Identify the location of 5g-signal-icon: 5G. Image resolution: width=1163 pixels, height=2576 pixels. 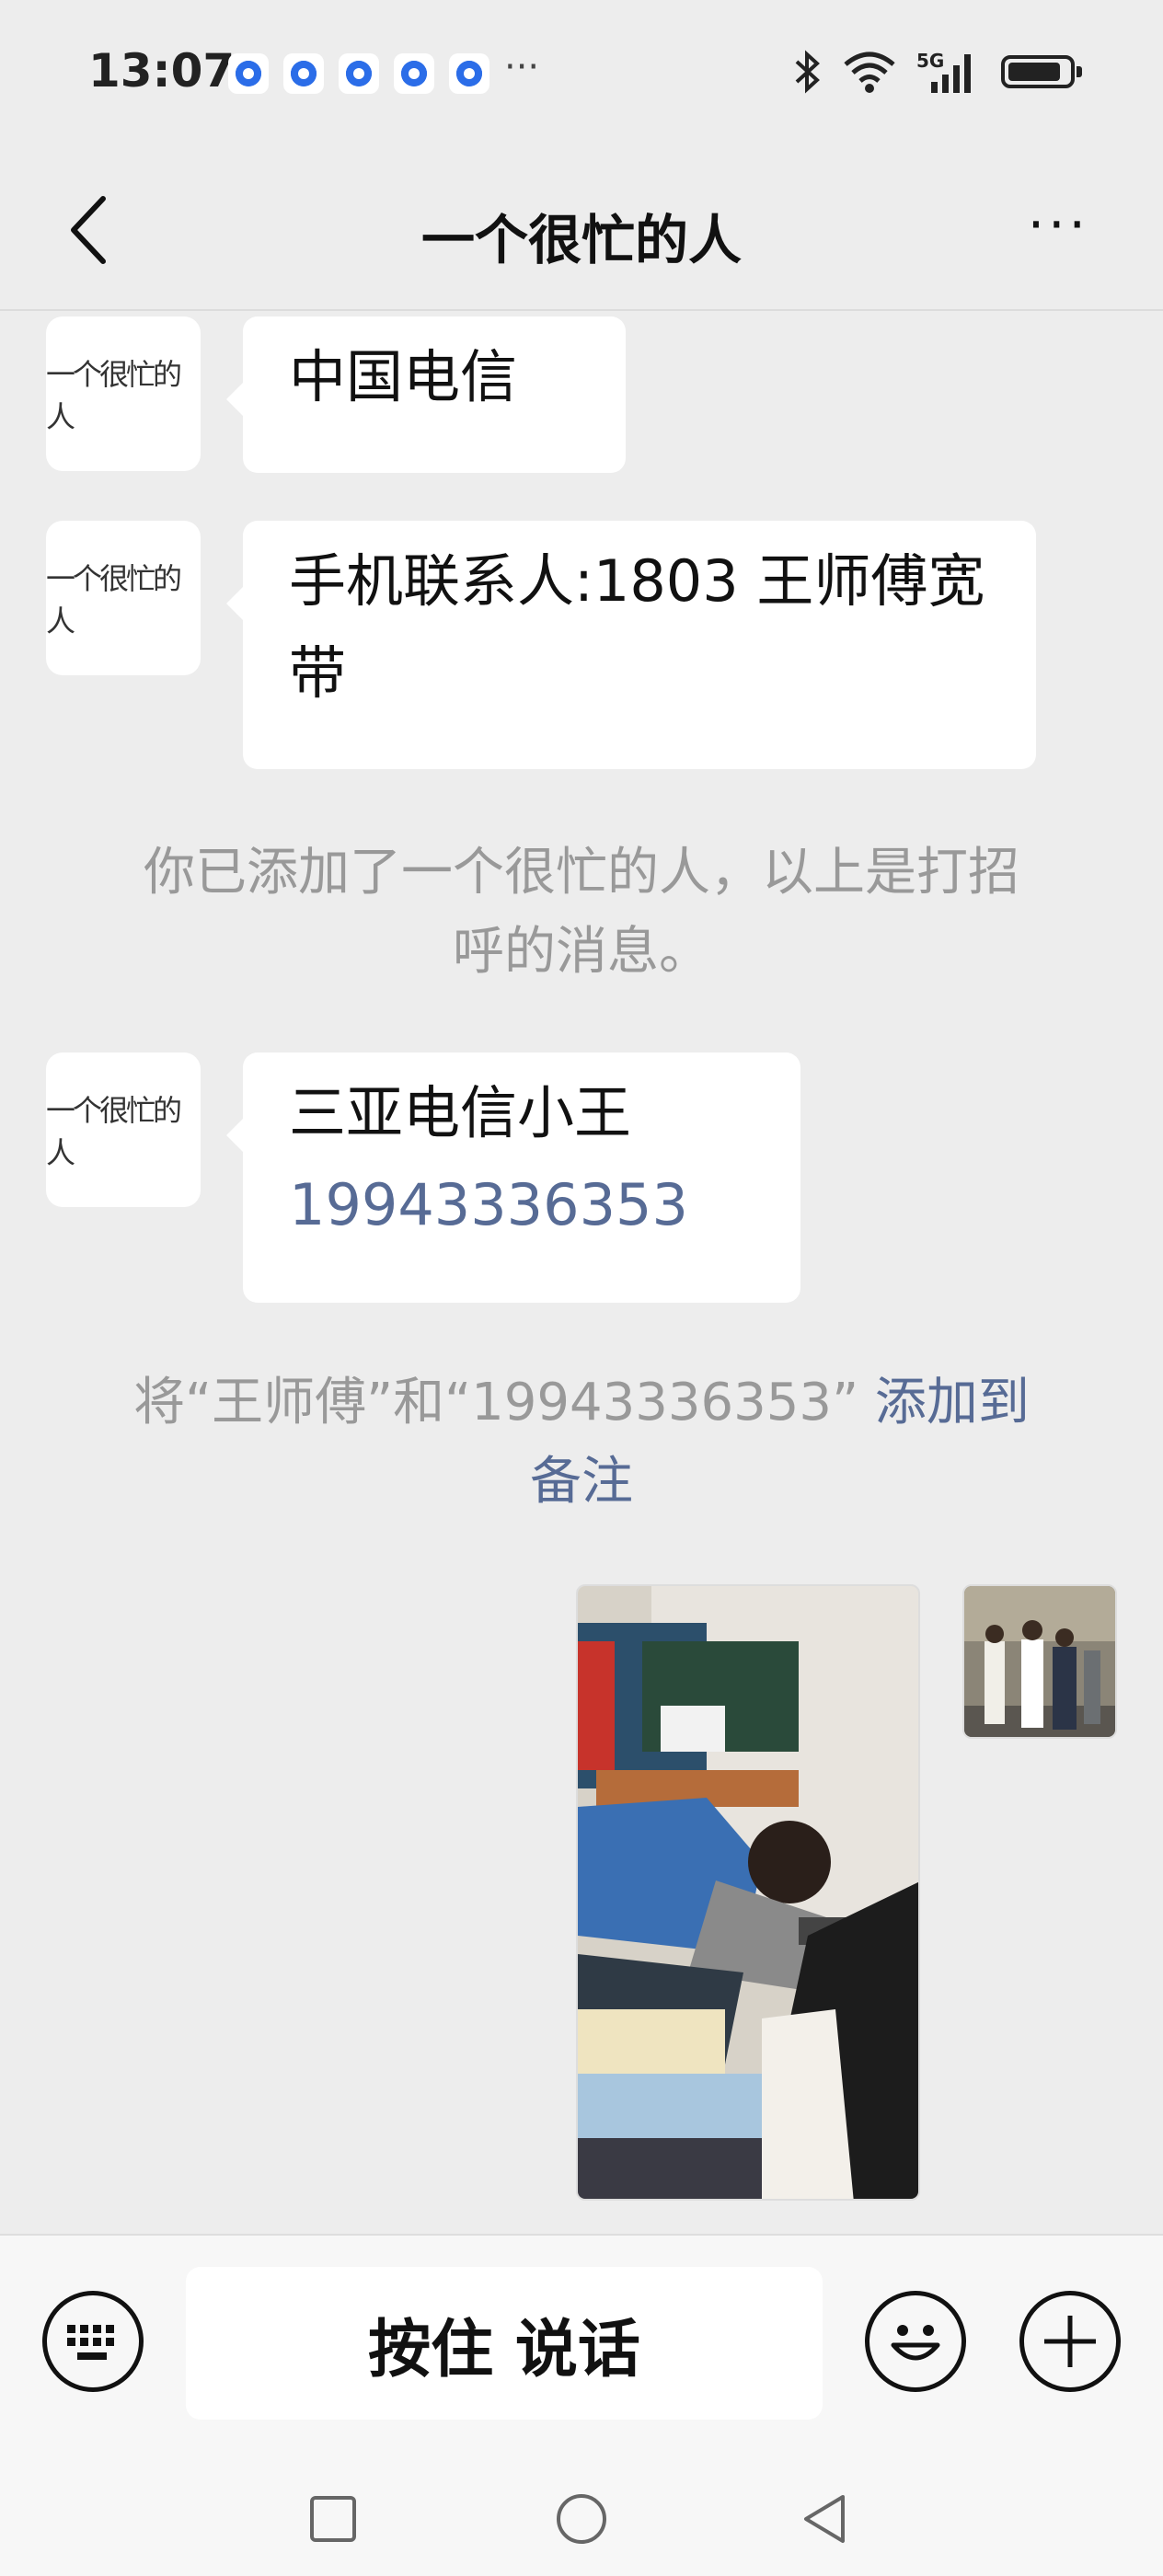
(944, 71).